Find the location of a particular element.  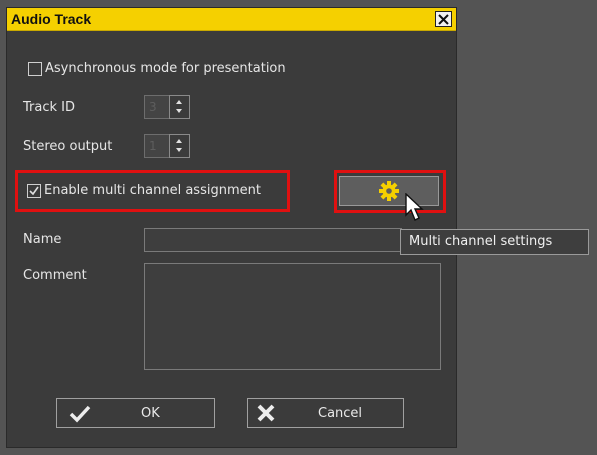

track-id-label: Track ID is located at coordinates (49, 107).